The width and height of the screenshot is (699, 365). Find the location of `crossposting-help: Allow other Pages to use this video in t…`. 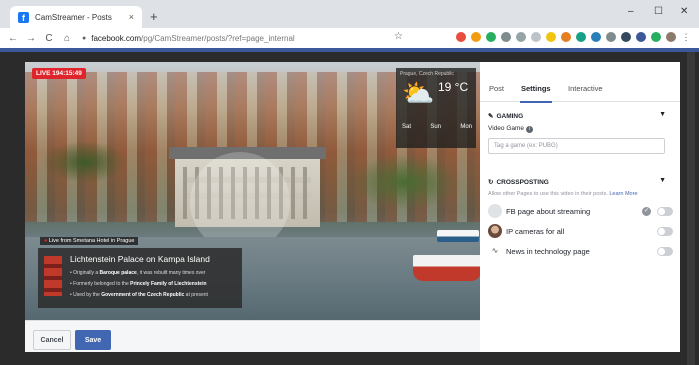

crossposting-help: Allow other Pages to use this video in t… is located at coordinates (563, 194).